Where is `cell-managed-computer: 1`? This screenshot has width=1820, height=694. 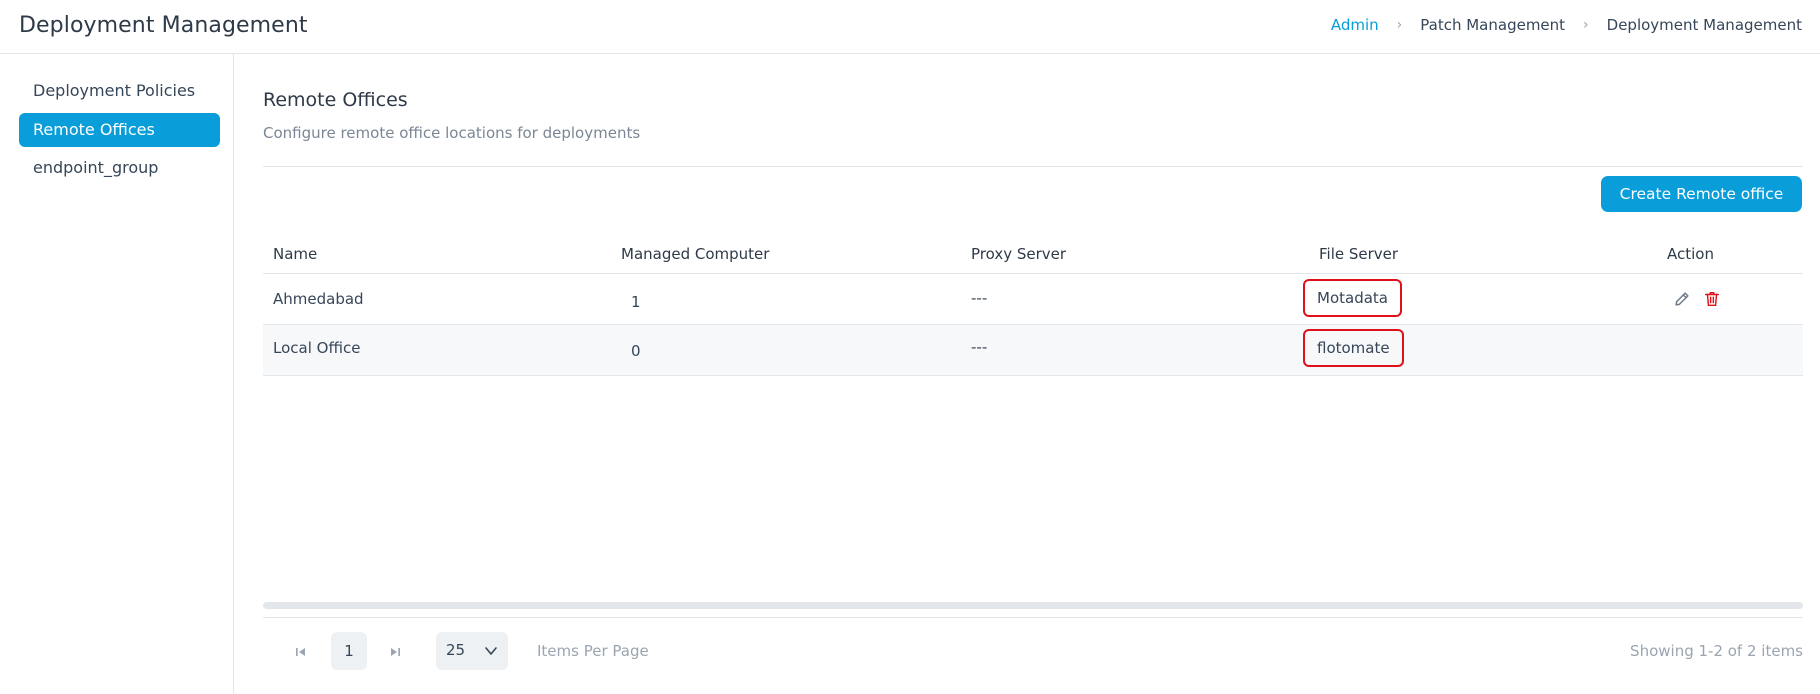 cell-managed-computer: 1 is located at coordinates (636, 302).